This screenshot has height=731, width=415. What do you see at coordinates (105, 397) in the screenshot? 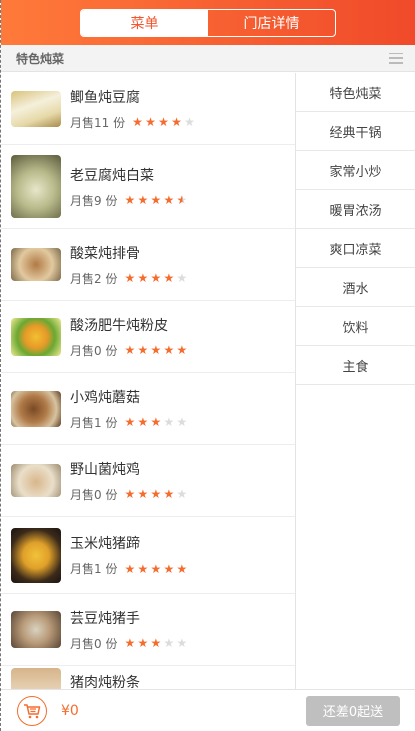
I see `dish-name: 小鸡炖蘑菇` at bounding box center [105, 397].